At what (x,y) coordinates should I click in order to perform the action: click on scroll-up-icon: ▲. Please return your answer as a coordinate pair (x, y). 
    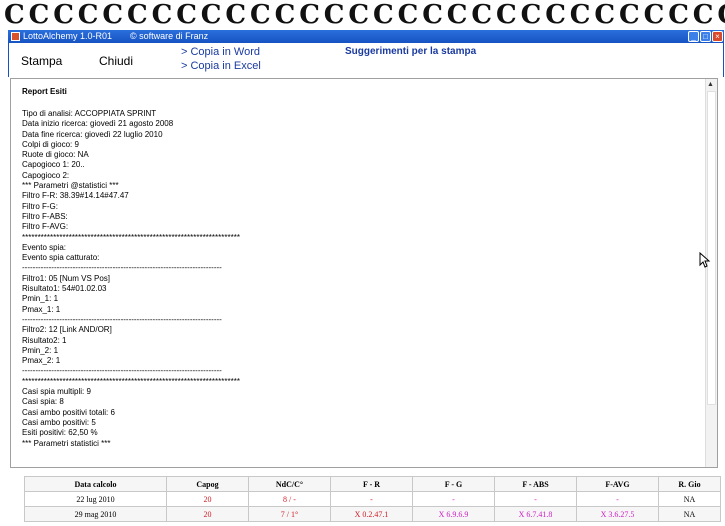
    Looking at the image, I should click on (710, 84).